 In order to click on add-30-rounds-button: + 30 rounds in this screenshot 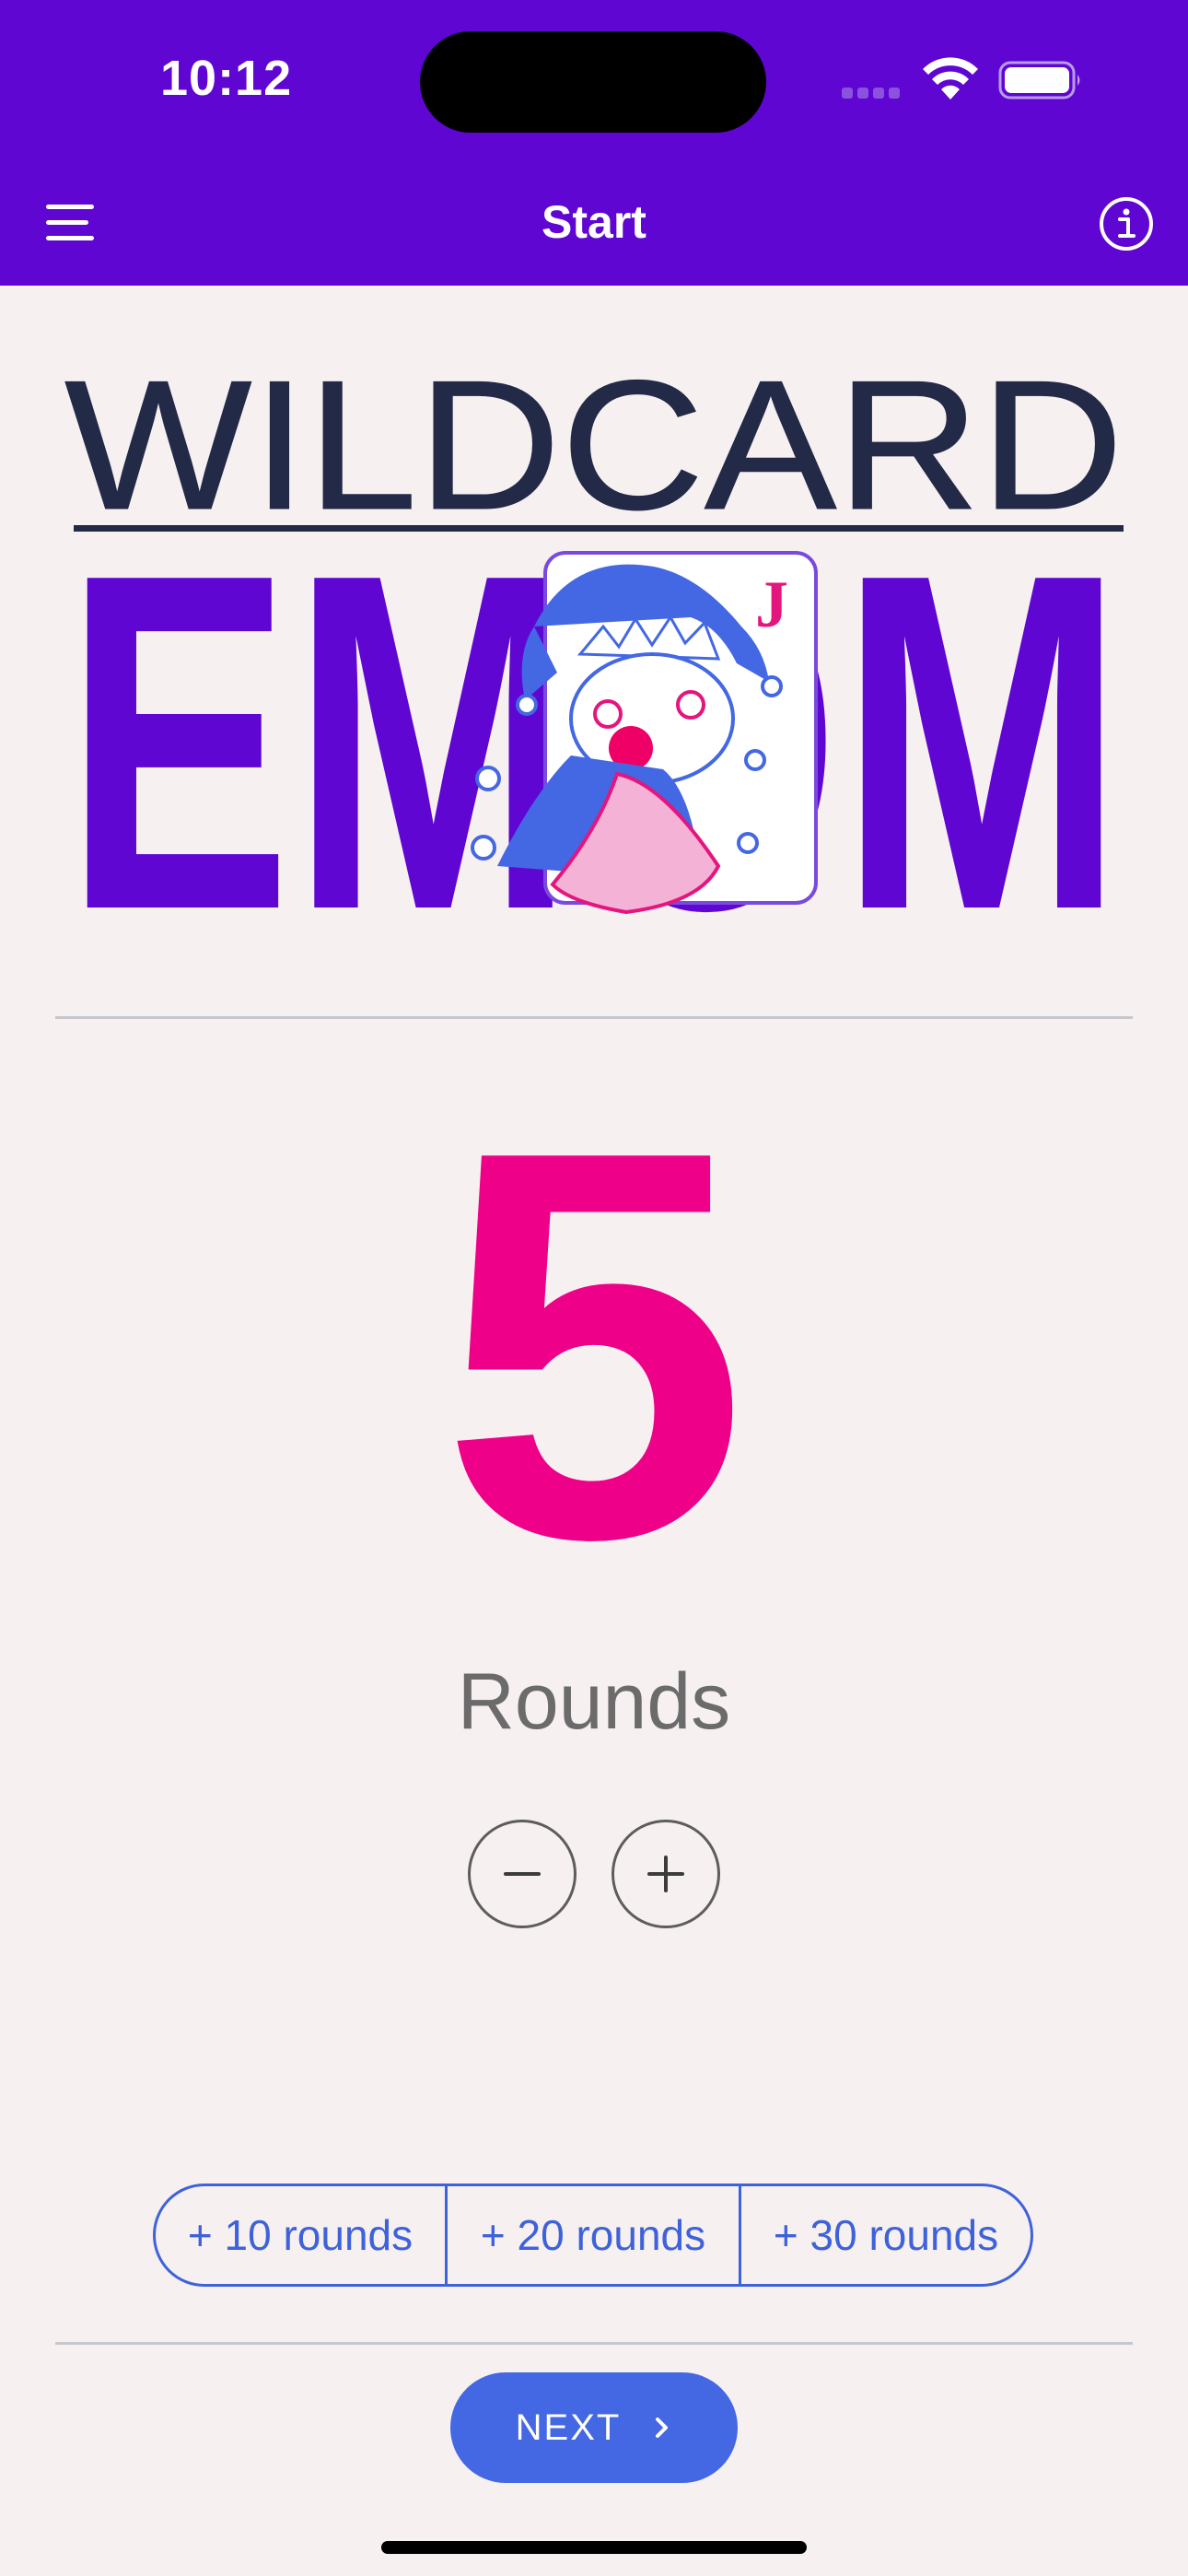, I will do `click(886, 2235)`.